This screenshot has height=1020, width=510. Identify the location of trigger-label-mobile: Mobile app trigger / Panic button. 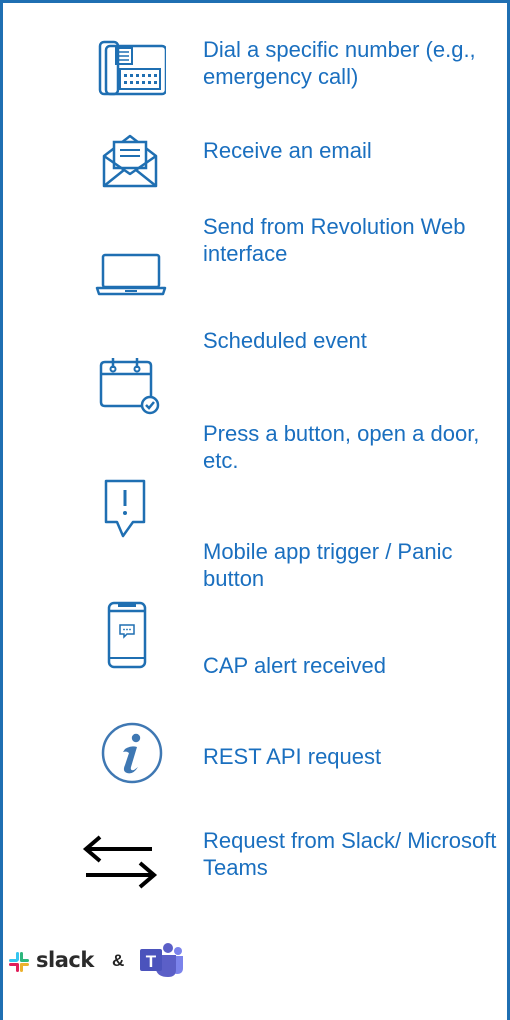
(328, 565).